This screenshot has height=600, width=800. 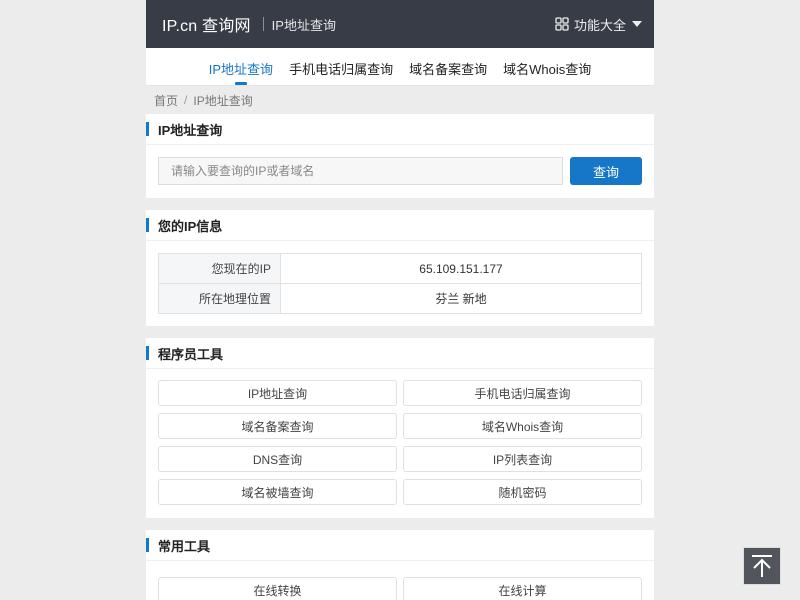 What do you see at coordinates (522, 393) in the screenshot?
I see `tool-phone-lookup-button: 手机电话归属查询` at bounding box center [522, 393].